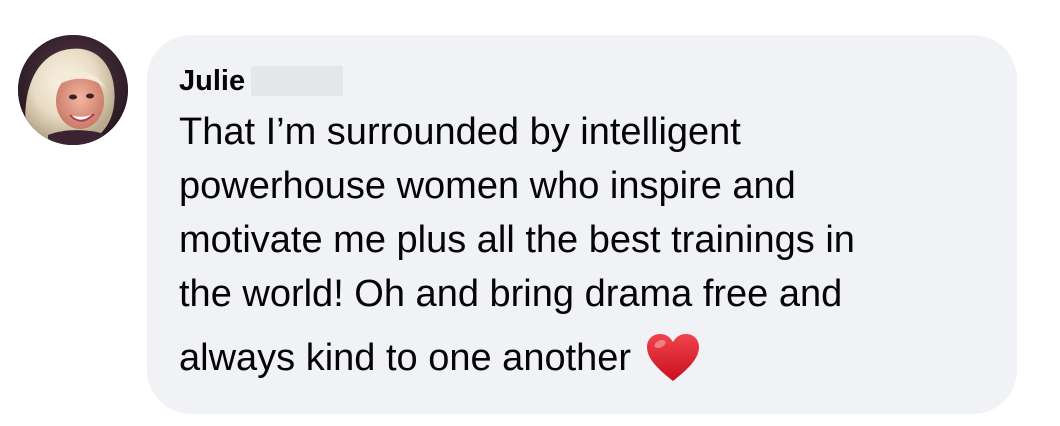 The image size is (1060, 426). I want to click on comment-line: powerhouse women who inspire and, so click(487, 186).